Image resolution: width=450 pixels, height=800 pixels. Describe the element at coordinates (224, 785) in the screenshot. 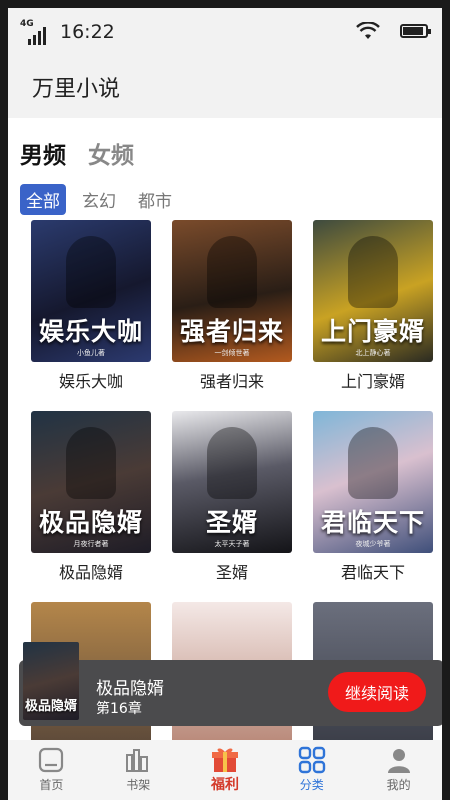

I see `welfare-label: 福利` at that location.